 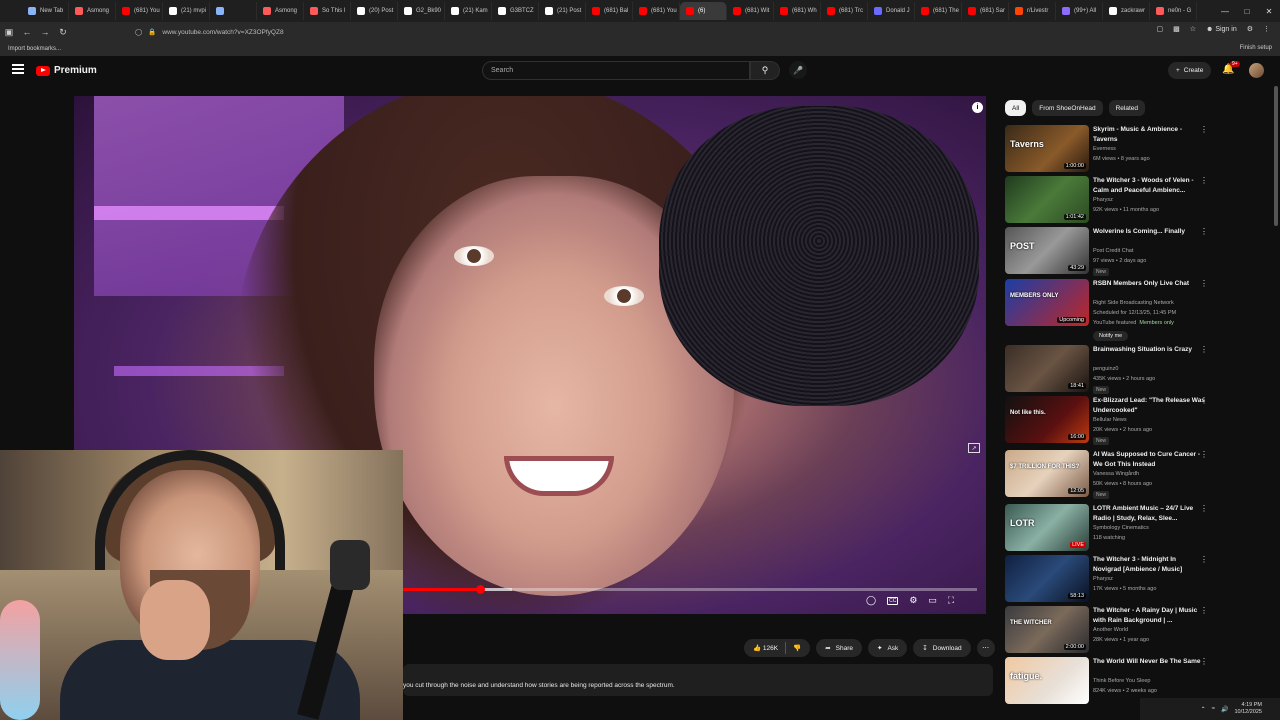 What do you see at coordinates (186, 11) in the screenshot?
I see `browser-tab: (21) mvpi` at bounding box center [186, 11].